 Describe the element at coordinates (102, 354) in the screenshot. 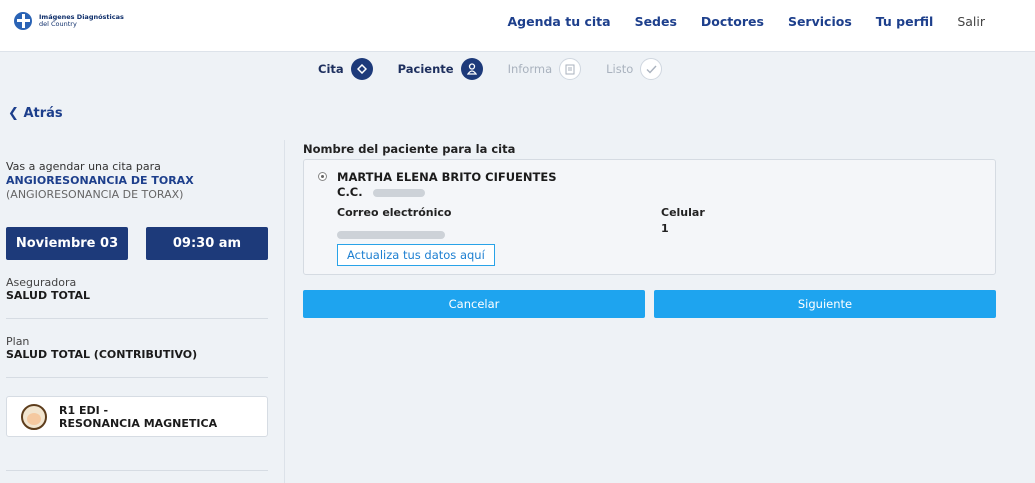

I see `plan-value: SALUD TOTAL (CONTRIBUTIVO)` at that location.